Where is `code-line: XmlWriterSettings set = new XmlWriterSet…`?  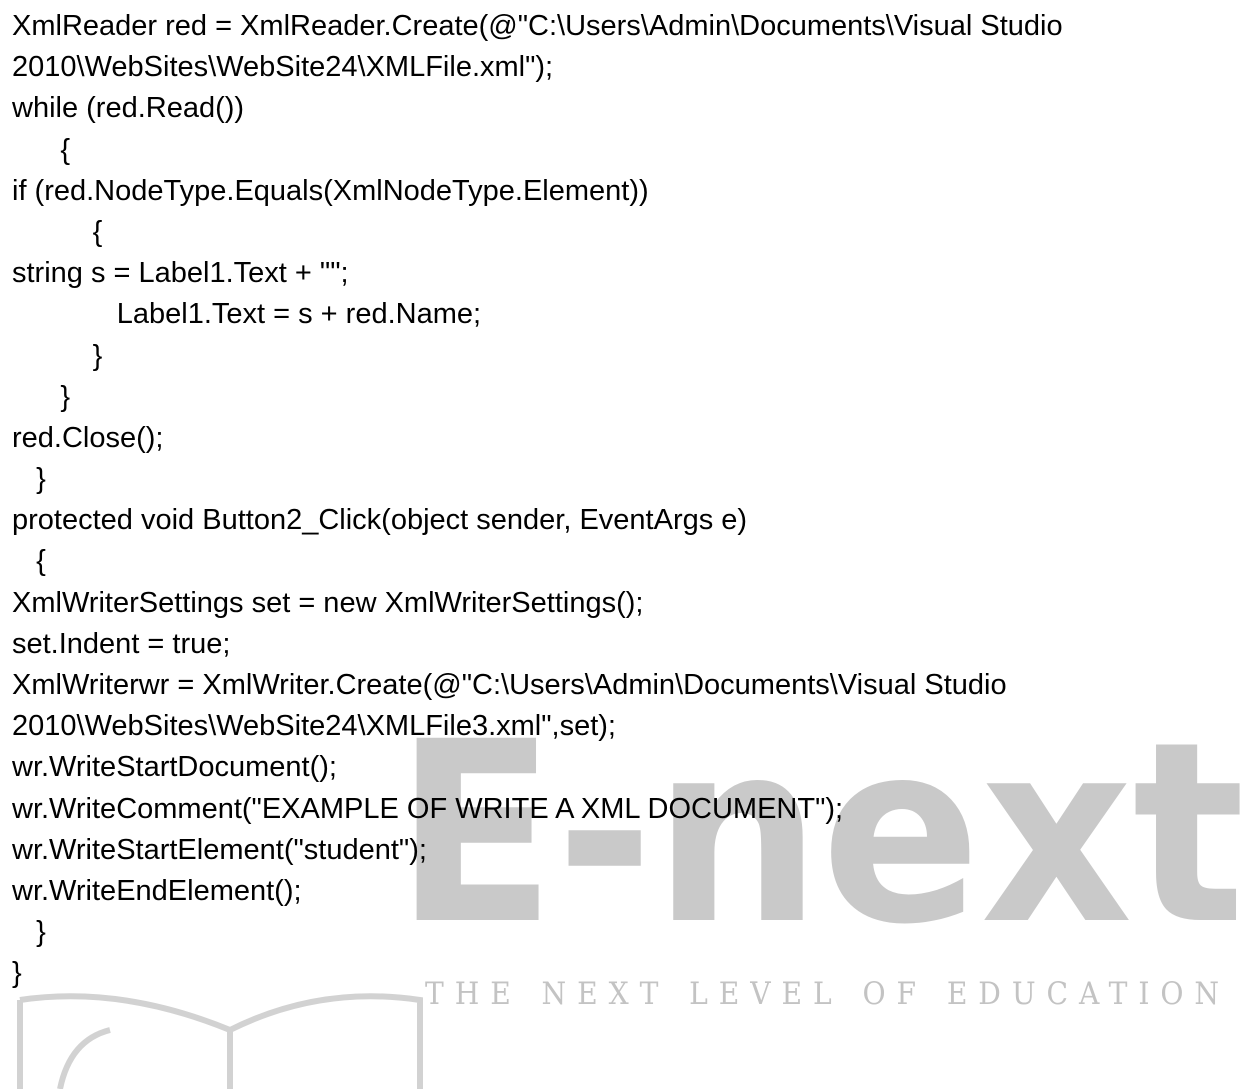
code-line: XmlWriterSettings set = new XmlWriterSet… is located at coordinates (328, 602).